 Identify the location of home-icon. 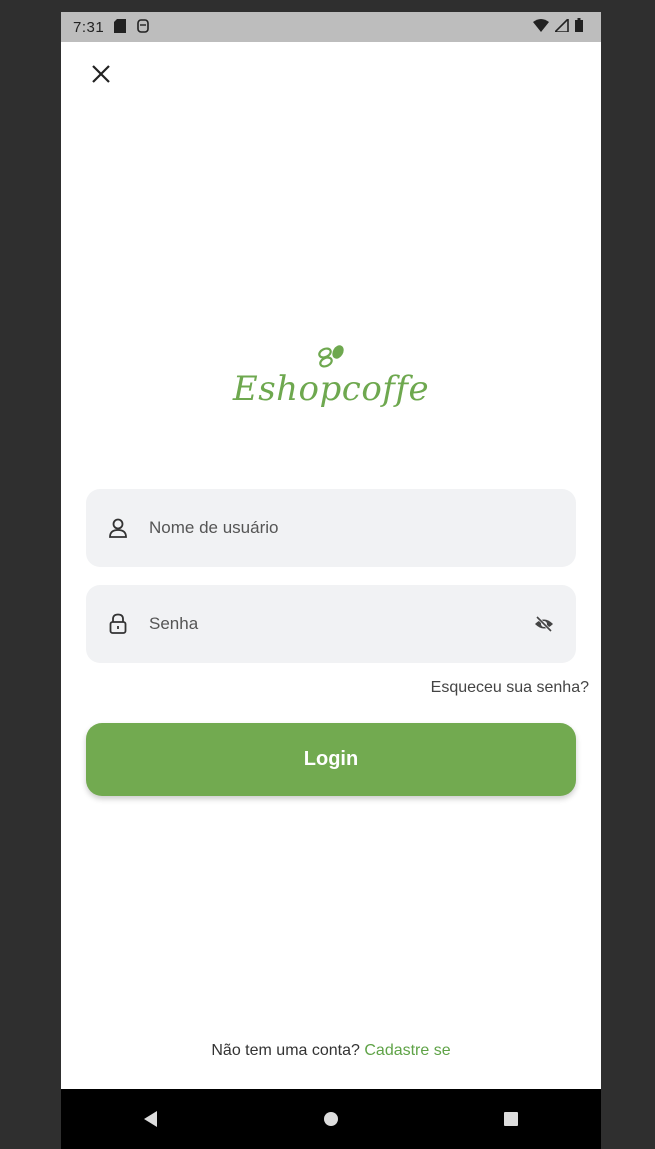
(331, 1119).